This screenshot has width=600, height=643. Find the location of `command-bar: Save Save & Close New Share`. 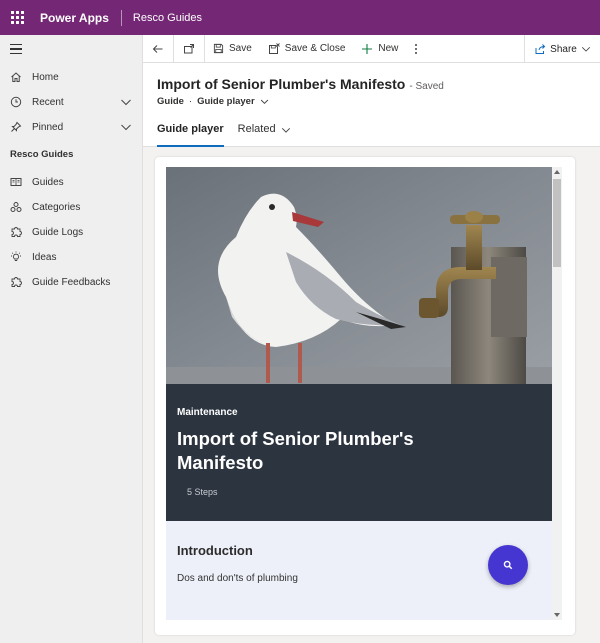

command-bar: Save Save & Close New Share is located at coordinates (371, 48).